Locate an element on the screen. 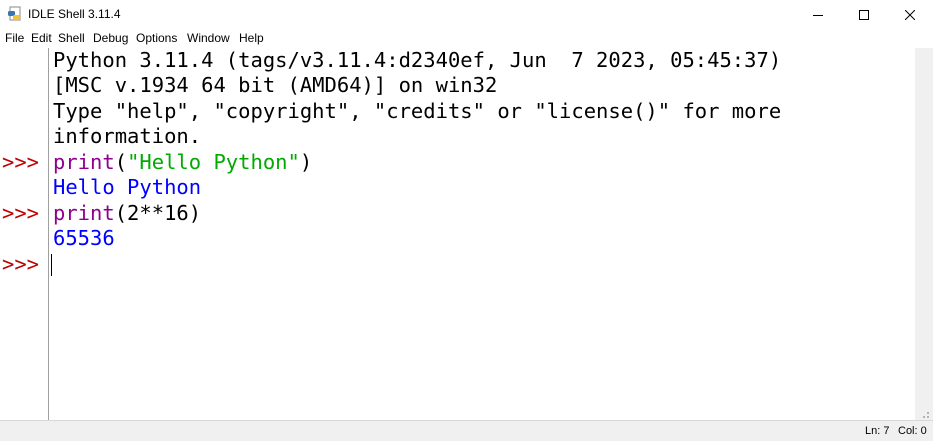 The width and height of the screenshot is (933, 441). text-cursor is located at coordinates (51, 265).